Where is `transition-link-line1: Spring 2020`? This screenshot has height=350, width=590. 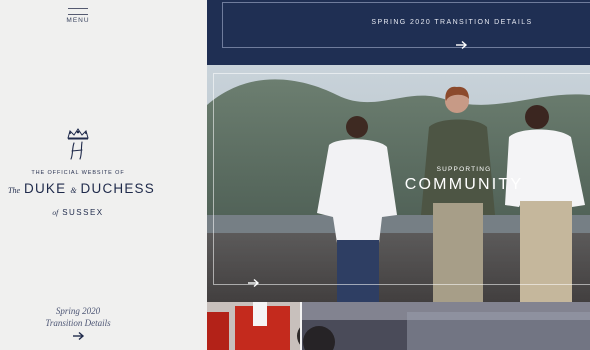 transition-link-line1: Spring 2020 is located at coordinates (78, 311).